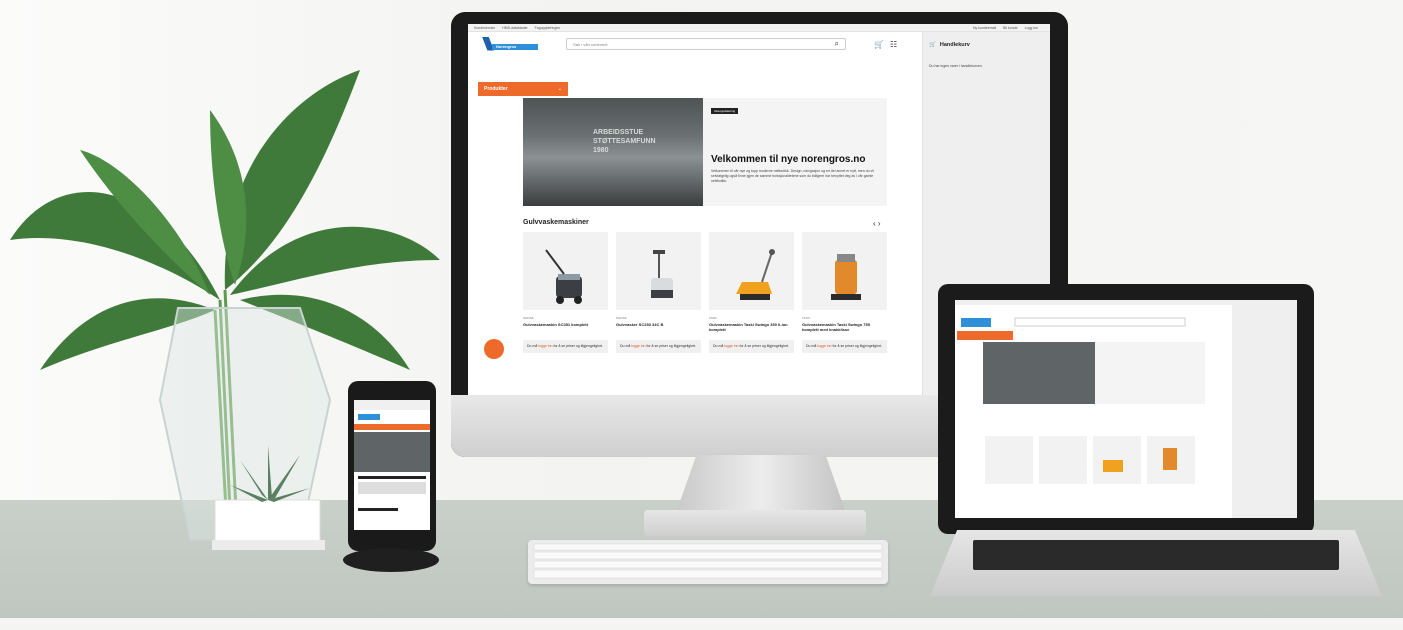  What do you see at coordinates (658, 329) in the screenshot?
I see `product-name: Gulvvasker SC250 34C B` at bounding box center [658, 329].